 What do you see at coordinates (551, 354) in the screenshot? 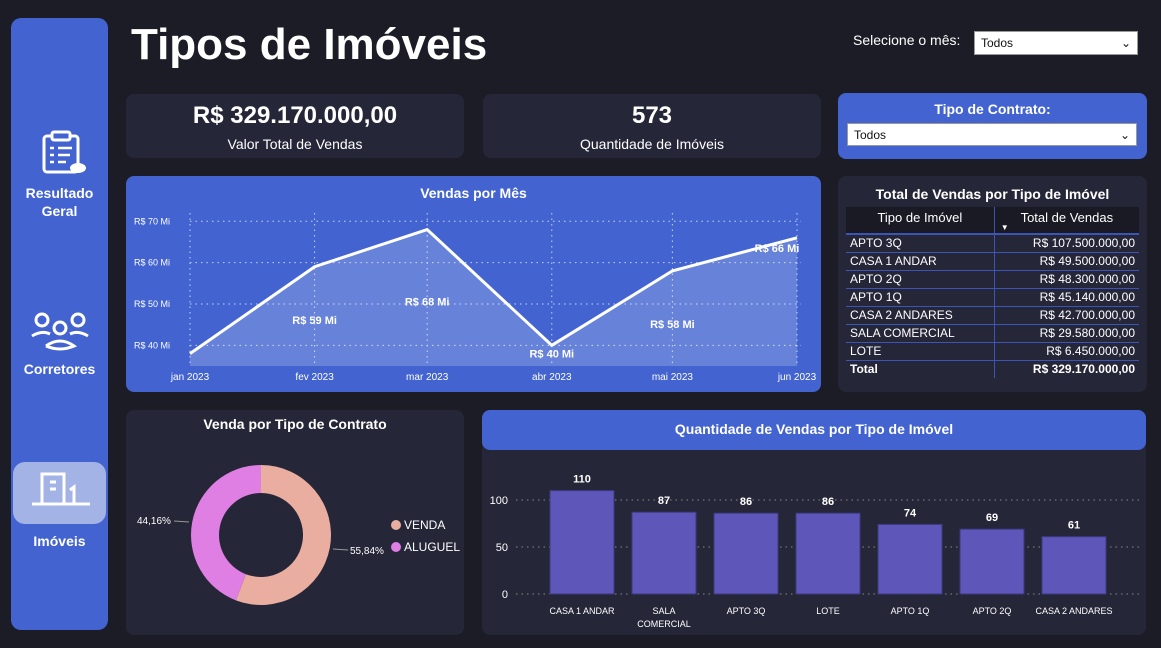
I see `data-label: R$ 40 Mi` at bounding box center [551, 354].